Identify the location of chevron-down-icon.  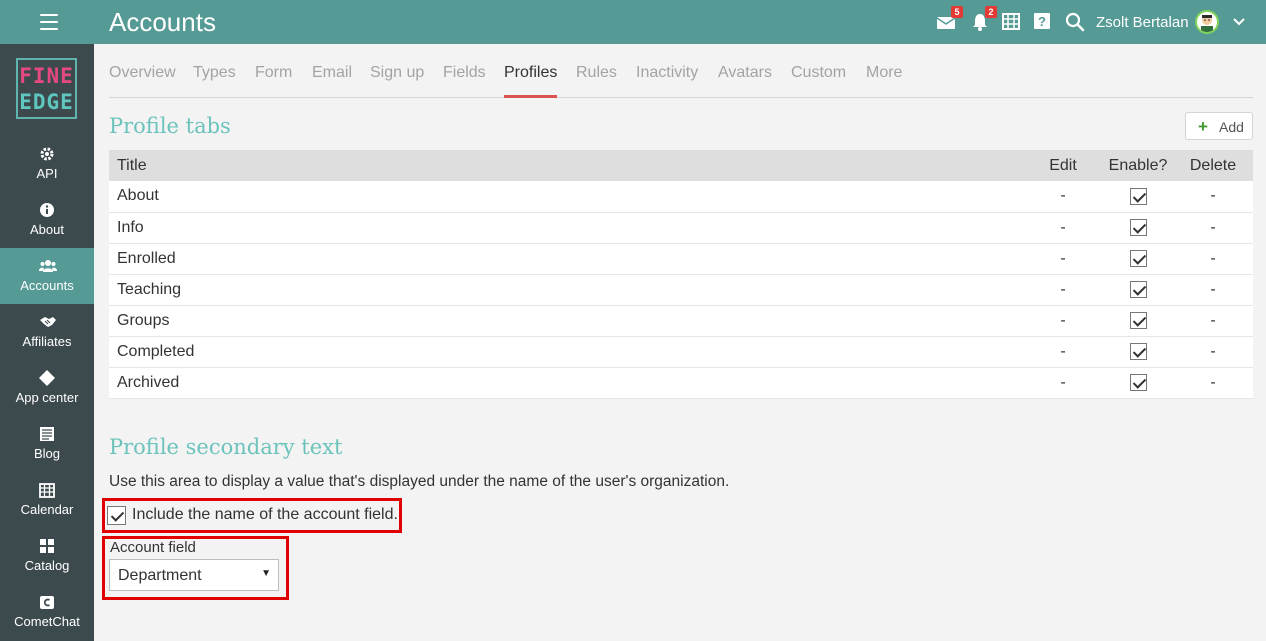
(1239, 22).